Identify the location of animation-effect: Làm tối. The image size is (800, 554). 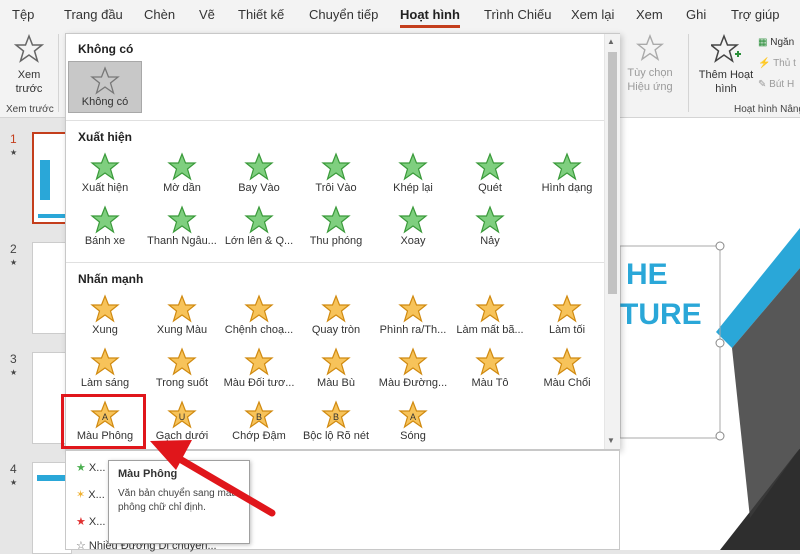
(567, 316).